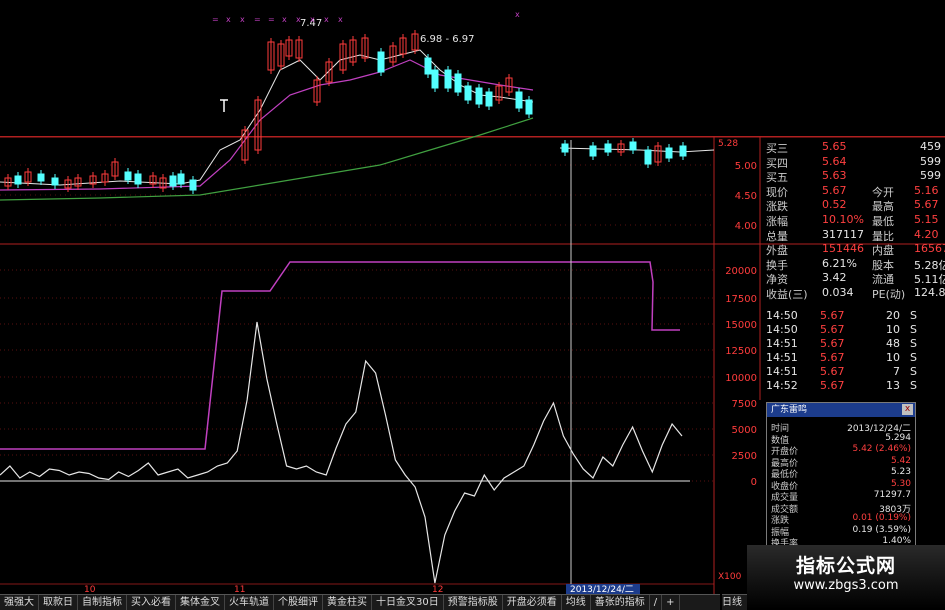 The image size is (945, 610). What do you see at coordinates (151, 602) in the screenshot?
I see `indicator-tab: 买入必看` at bounding box center [151, 602].